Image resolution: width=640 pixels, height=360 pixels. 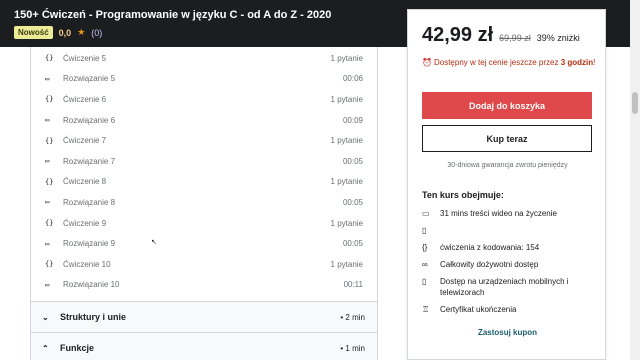 I want to click on list-item: {} Ćwiczenie 5 1 pytanie, so click(x=204, y=58).